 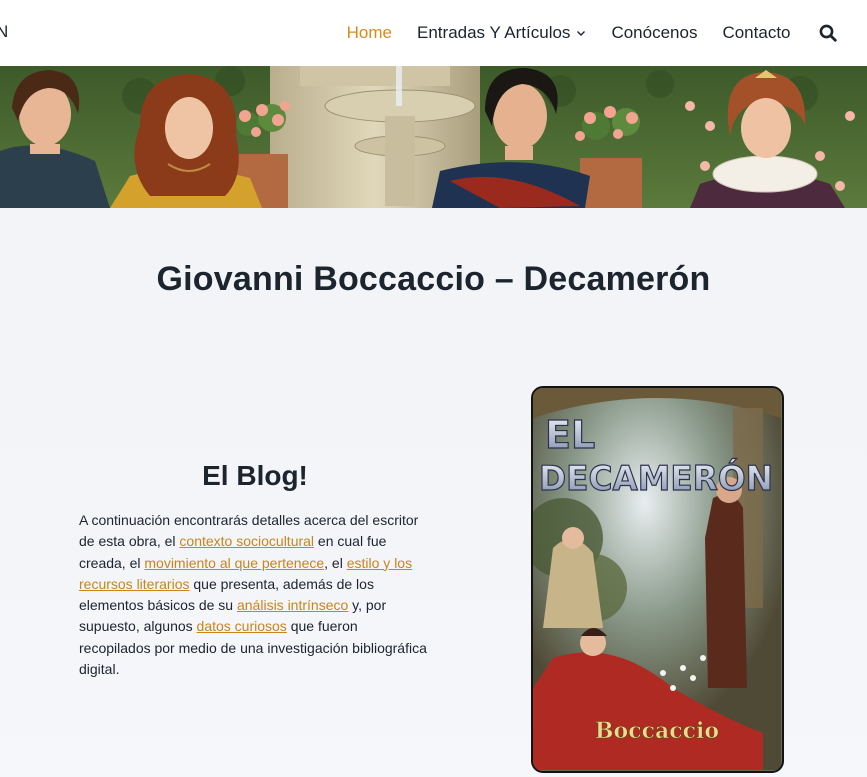 I want to click on search-icon, so click(x=828, y=33).